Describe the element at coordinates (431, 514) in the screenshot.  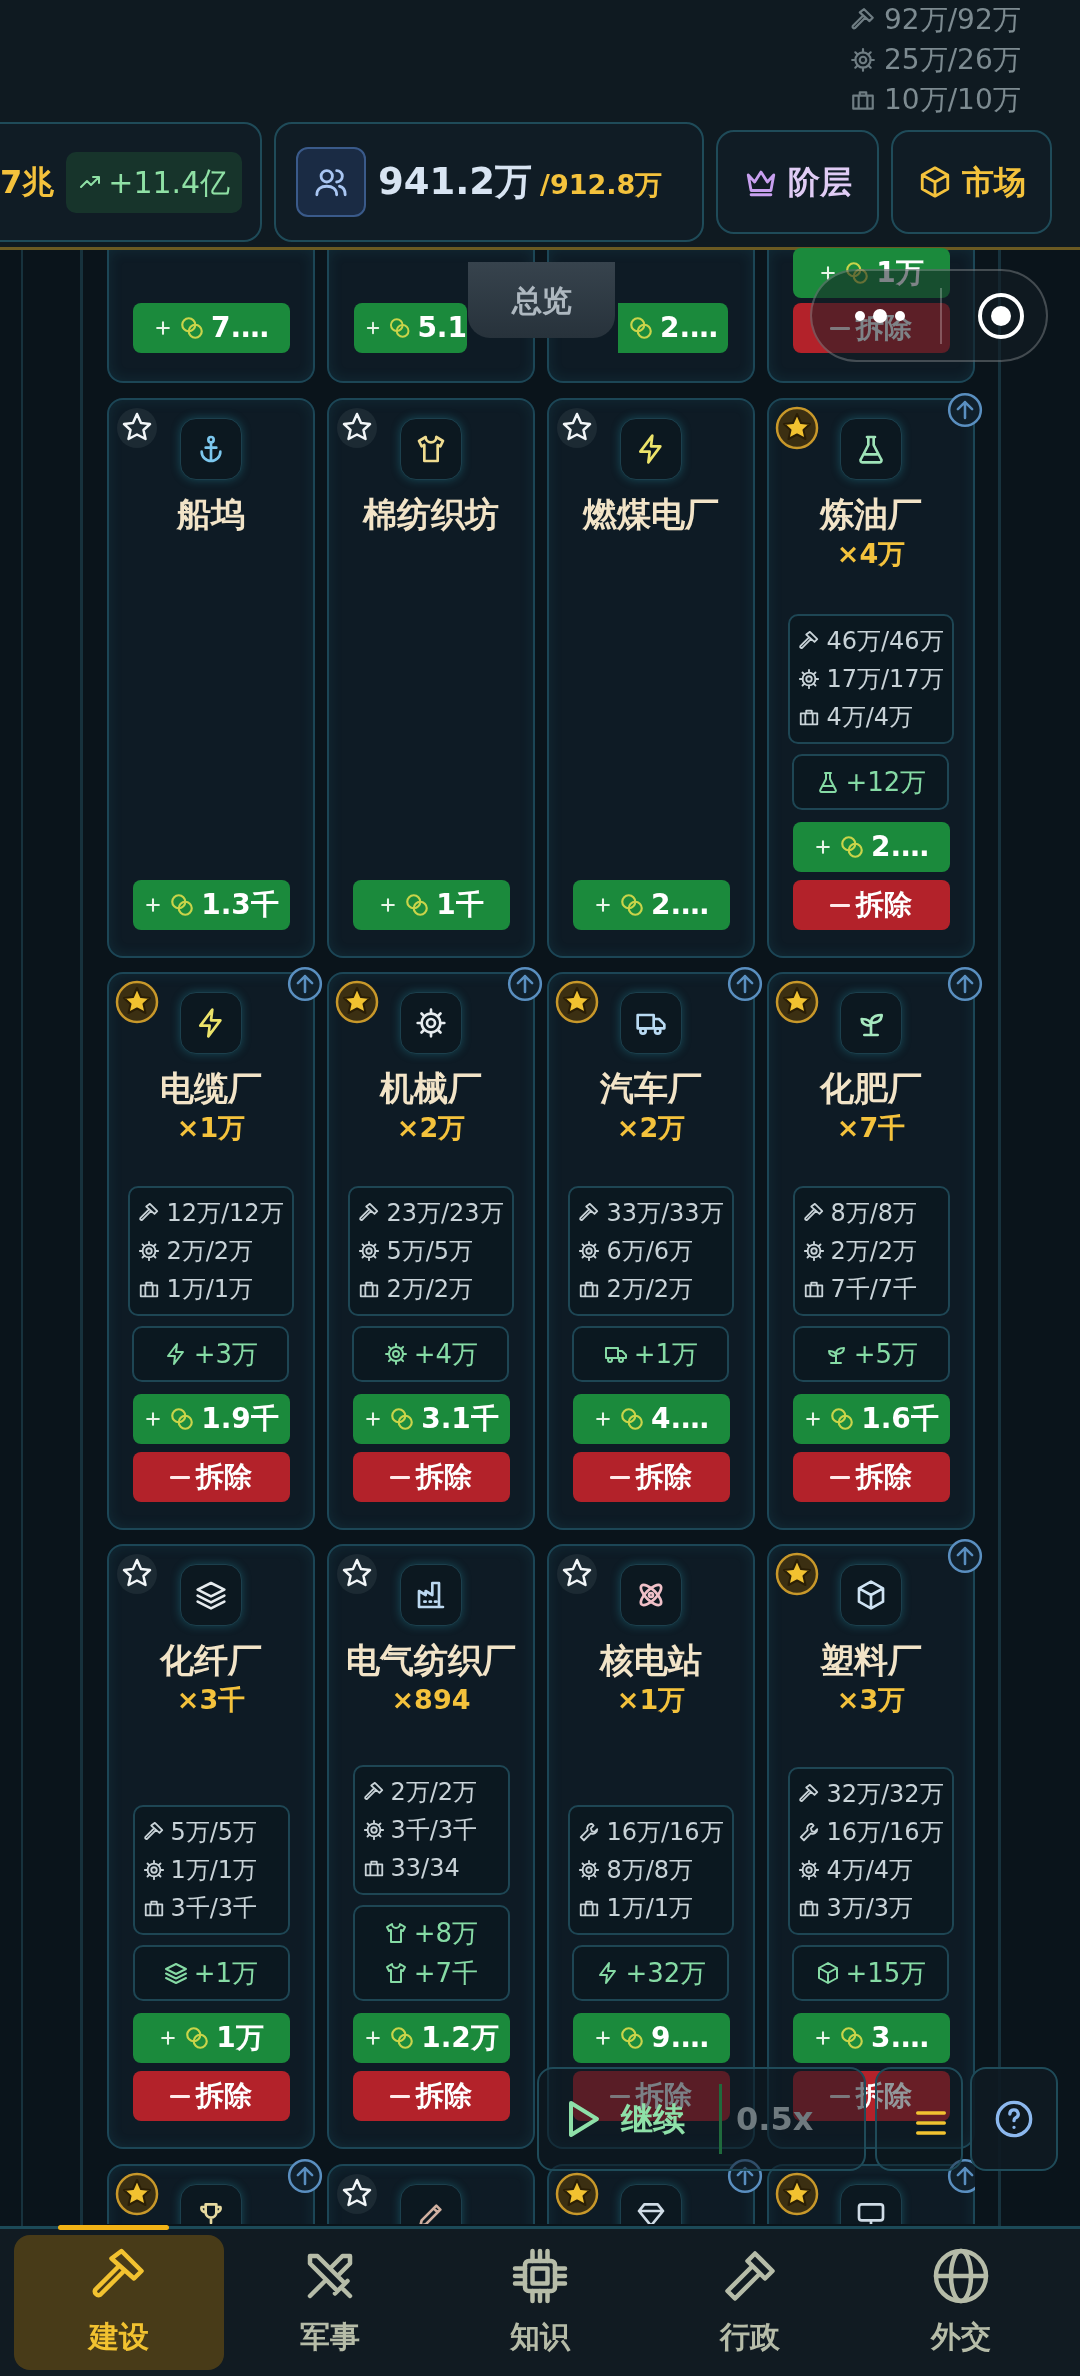
I see `building-name: 棉纺织坊` at that location.